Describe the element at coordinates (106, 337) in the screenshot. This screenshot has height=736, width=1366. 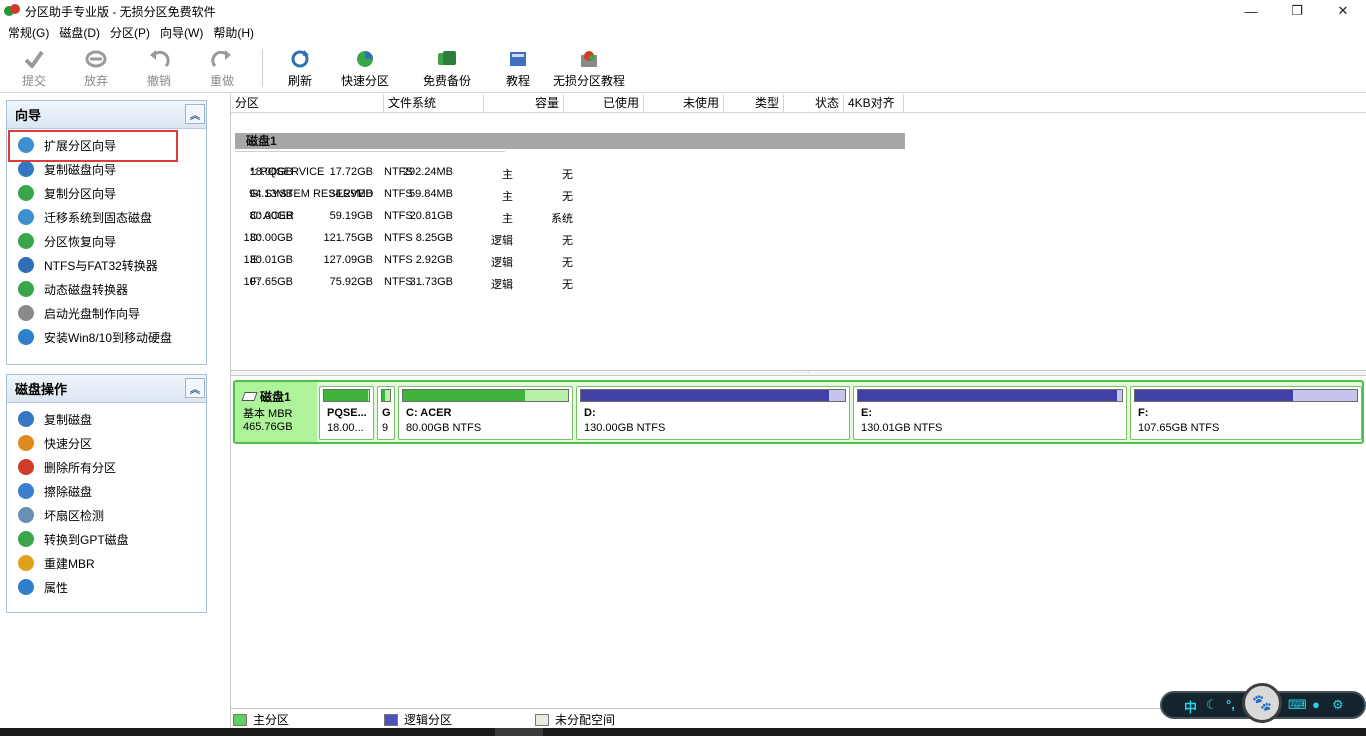
I see `wizard-item-8: 安装Win8/10到移动硬盘` at that location.